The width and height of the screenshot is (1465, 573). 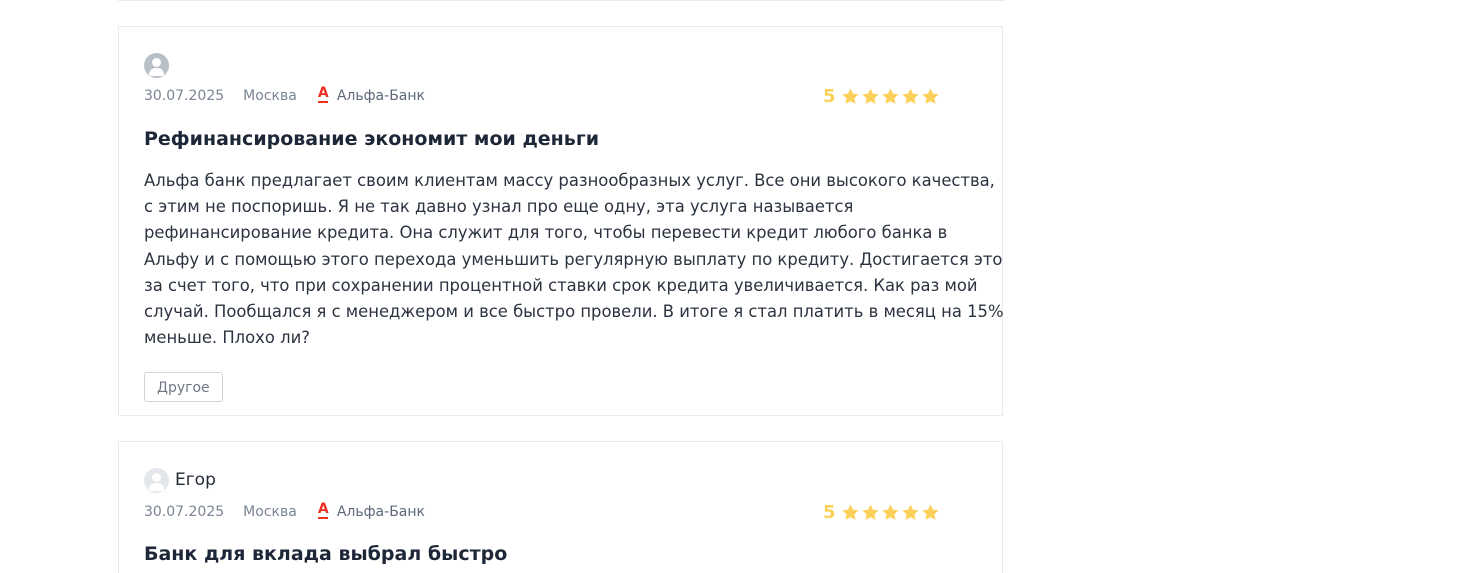 What do you see at coordinates (183, 387) in the screenshot?
I see `review-tag-button: Другое` at bounding box center [183, 387].